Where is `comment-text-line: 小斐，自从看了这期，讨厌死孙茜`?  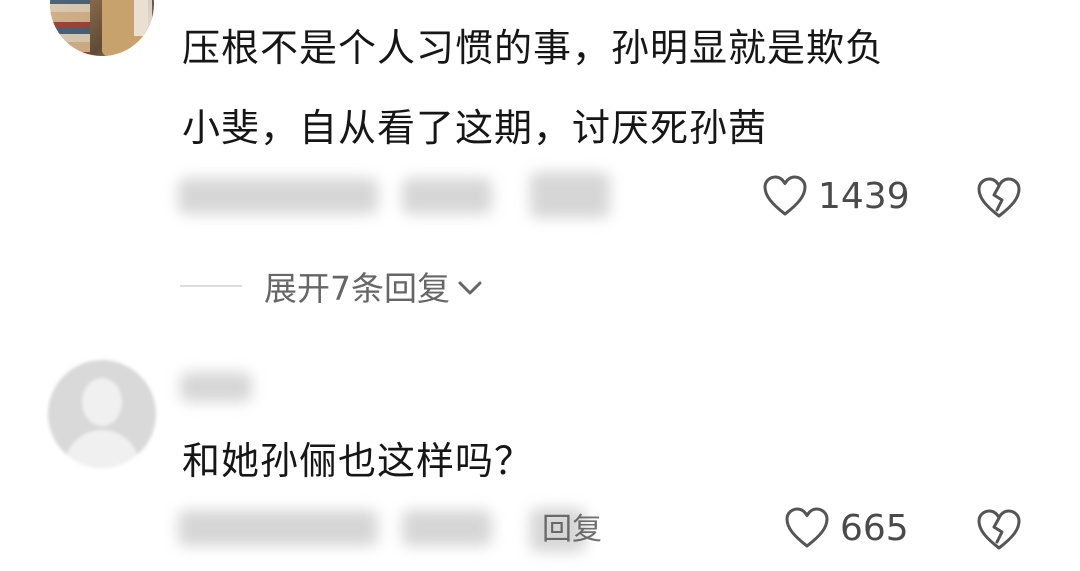
comment-text-line: 小斐，自从看了这期，讨厌死孙茜 is located at coordinates (475, 128).